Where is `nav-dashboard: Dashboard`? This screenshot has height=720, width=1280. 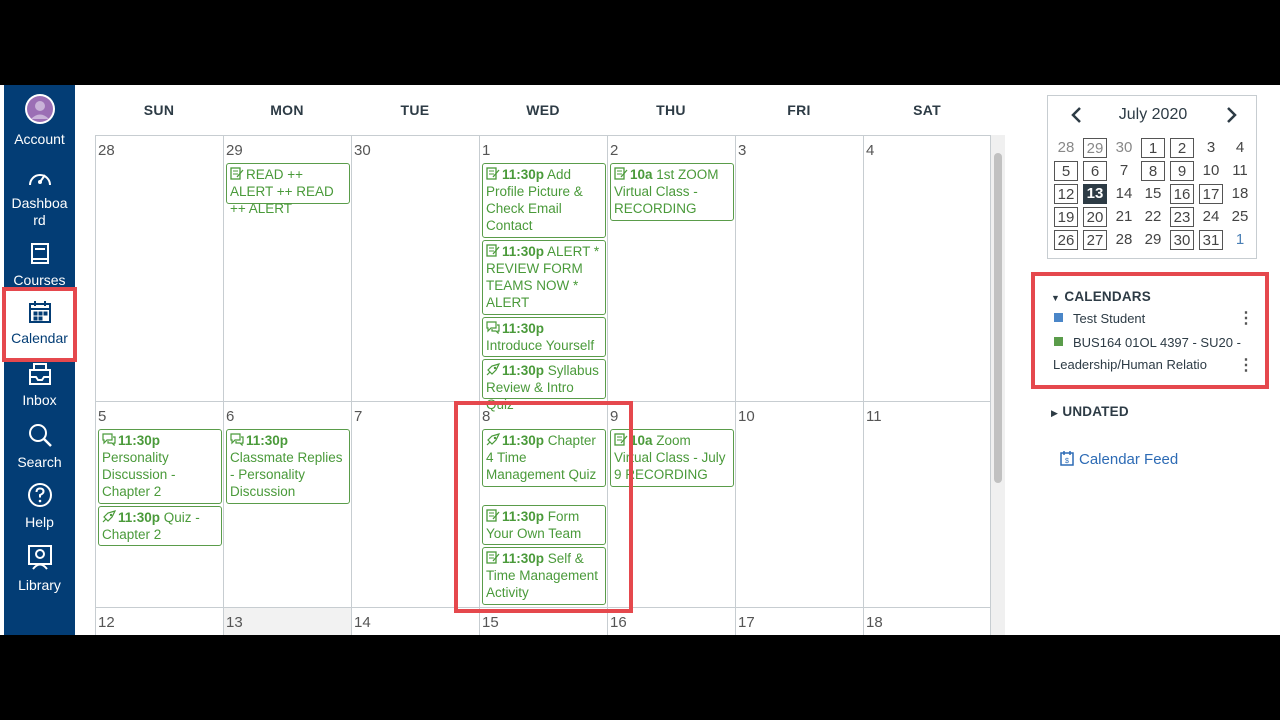 nav-dashboard: Dashboard is located at coordinates (39, 198).